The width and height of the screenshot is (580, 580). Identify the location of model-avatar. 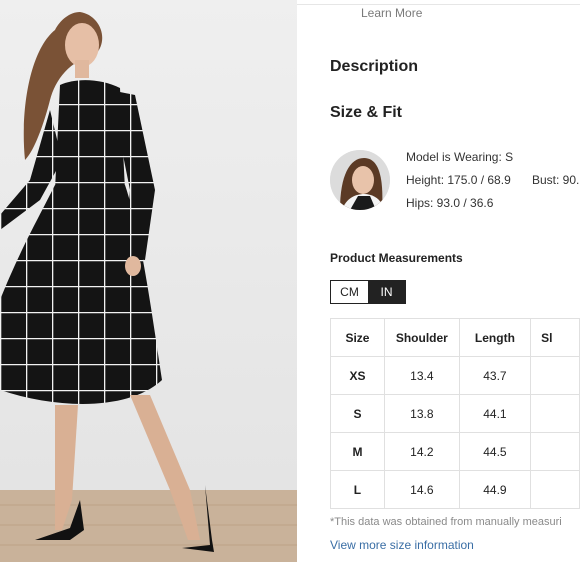
(360, 180).